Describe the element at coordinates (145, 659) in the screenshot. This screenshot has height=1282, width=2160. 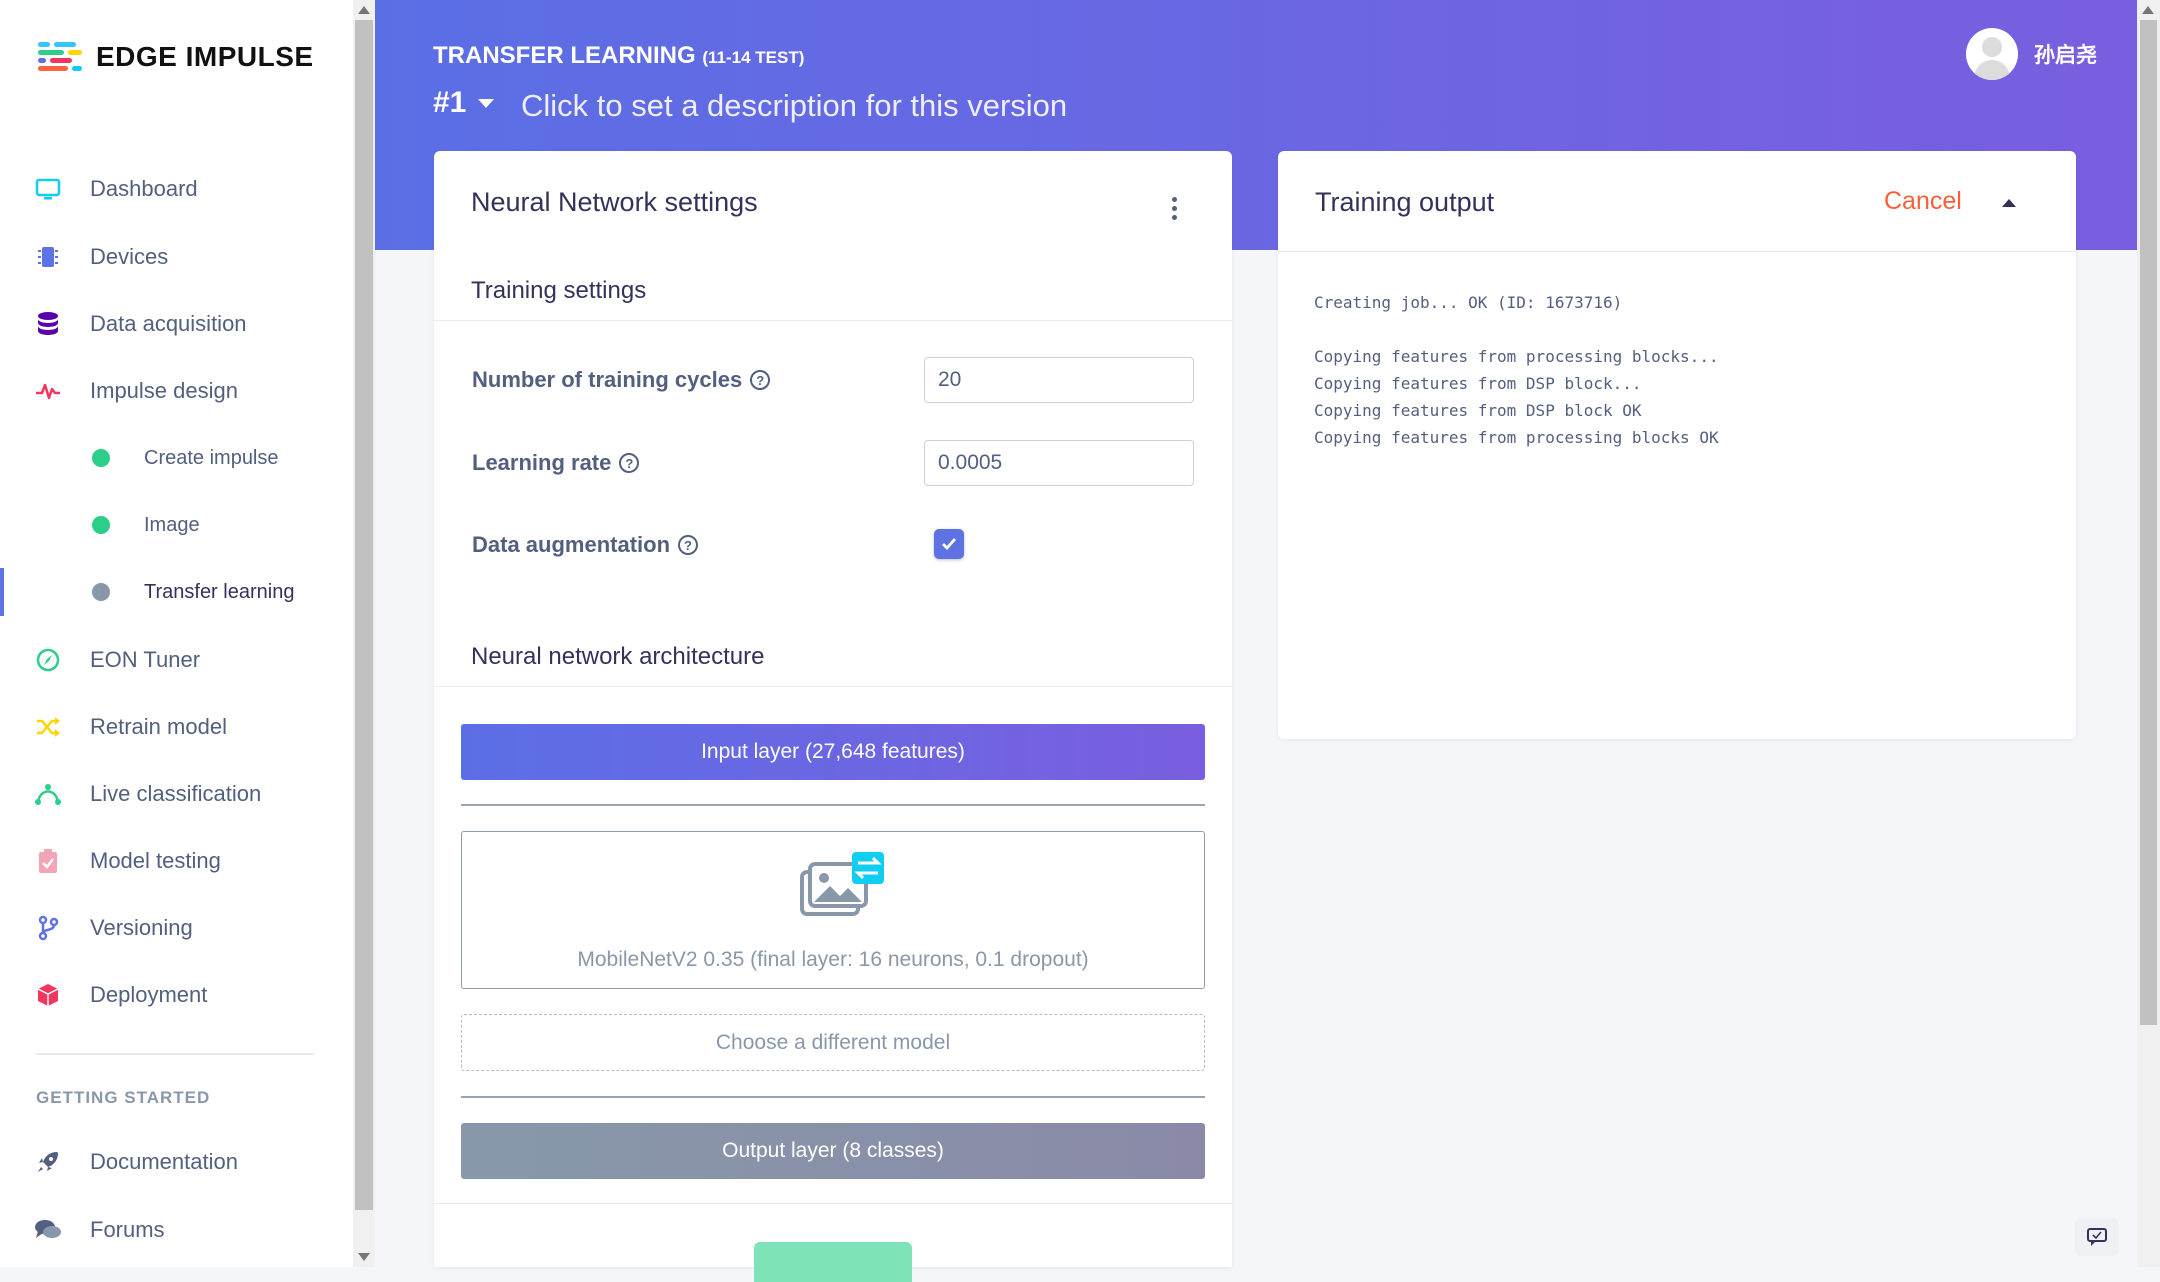
I see `sidebar-item-label: EON Tuner` at that location.